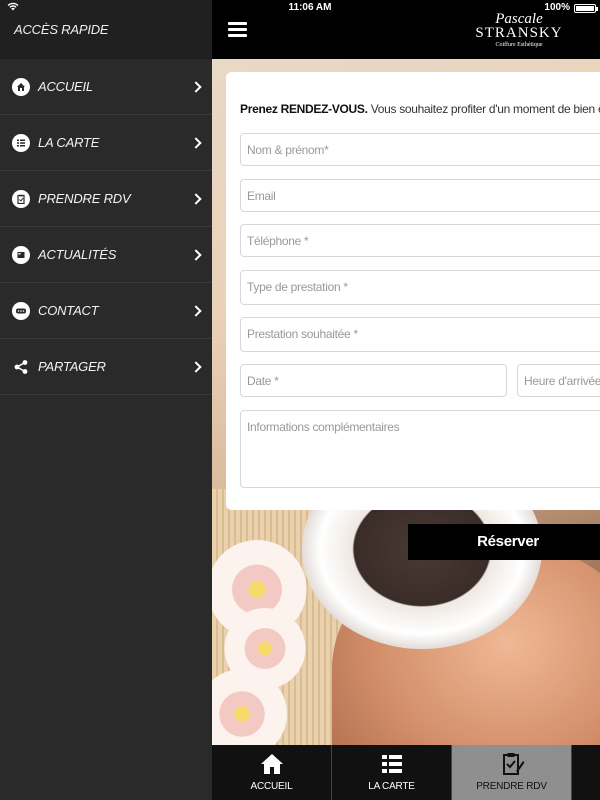  What do you see at coordinates (323, 427) in the screenshot?
I see `additional-info-placeholder: Informations complémentaires` at bounding box center [323, 427].